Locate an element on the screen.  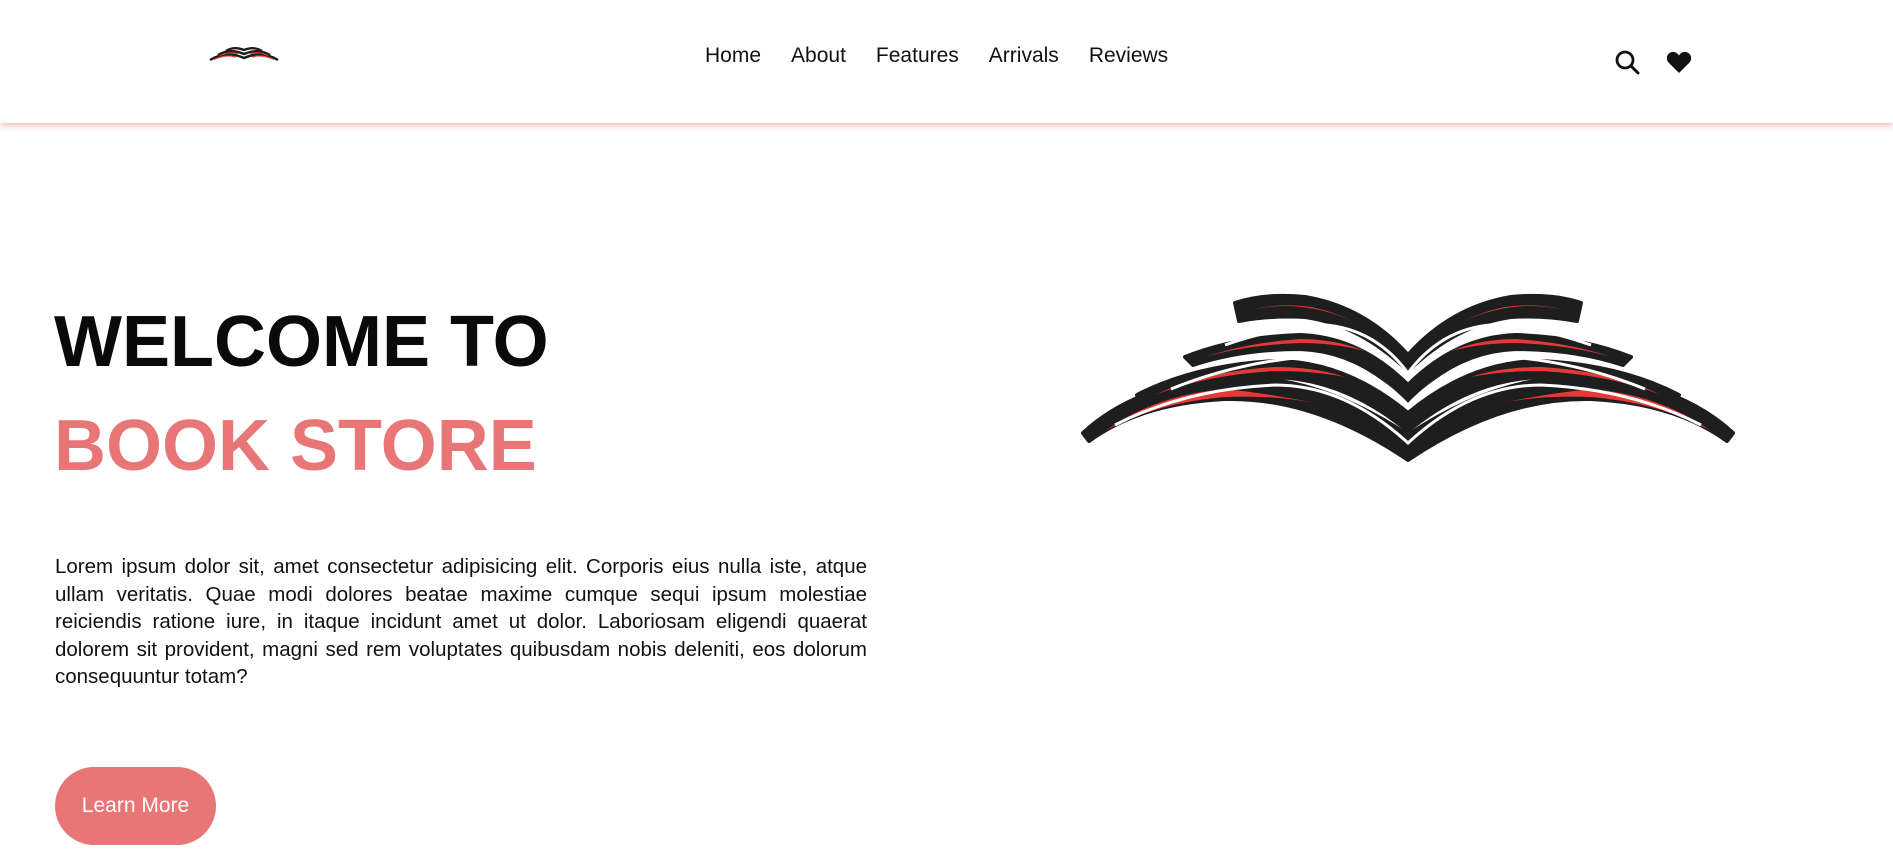
main-nav: Home About Features Arrivals Reviews is located at coordinates (936, 56).